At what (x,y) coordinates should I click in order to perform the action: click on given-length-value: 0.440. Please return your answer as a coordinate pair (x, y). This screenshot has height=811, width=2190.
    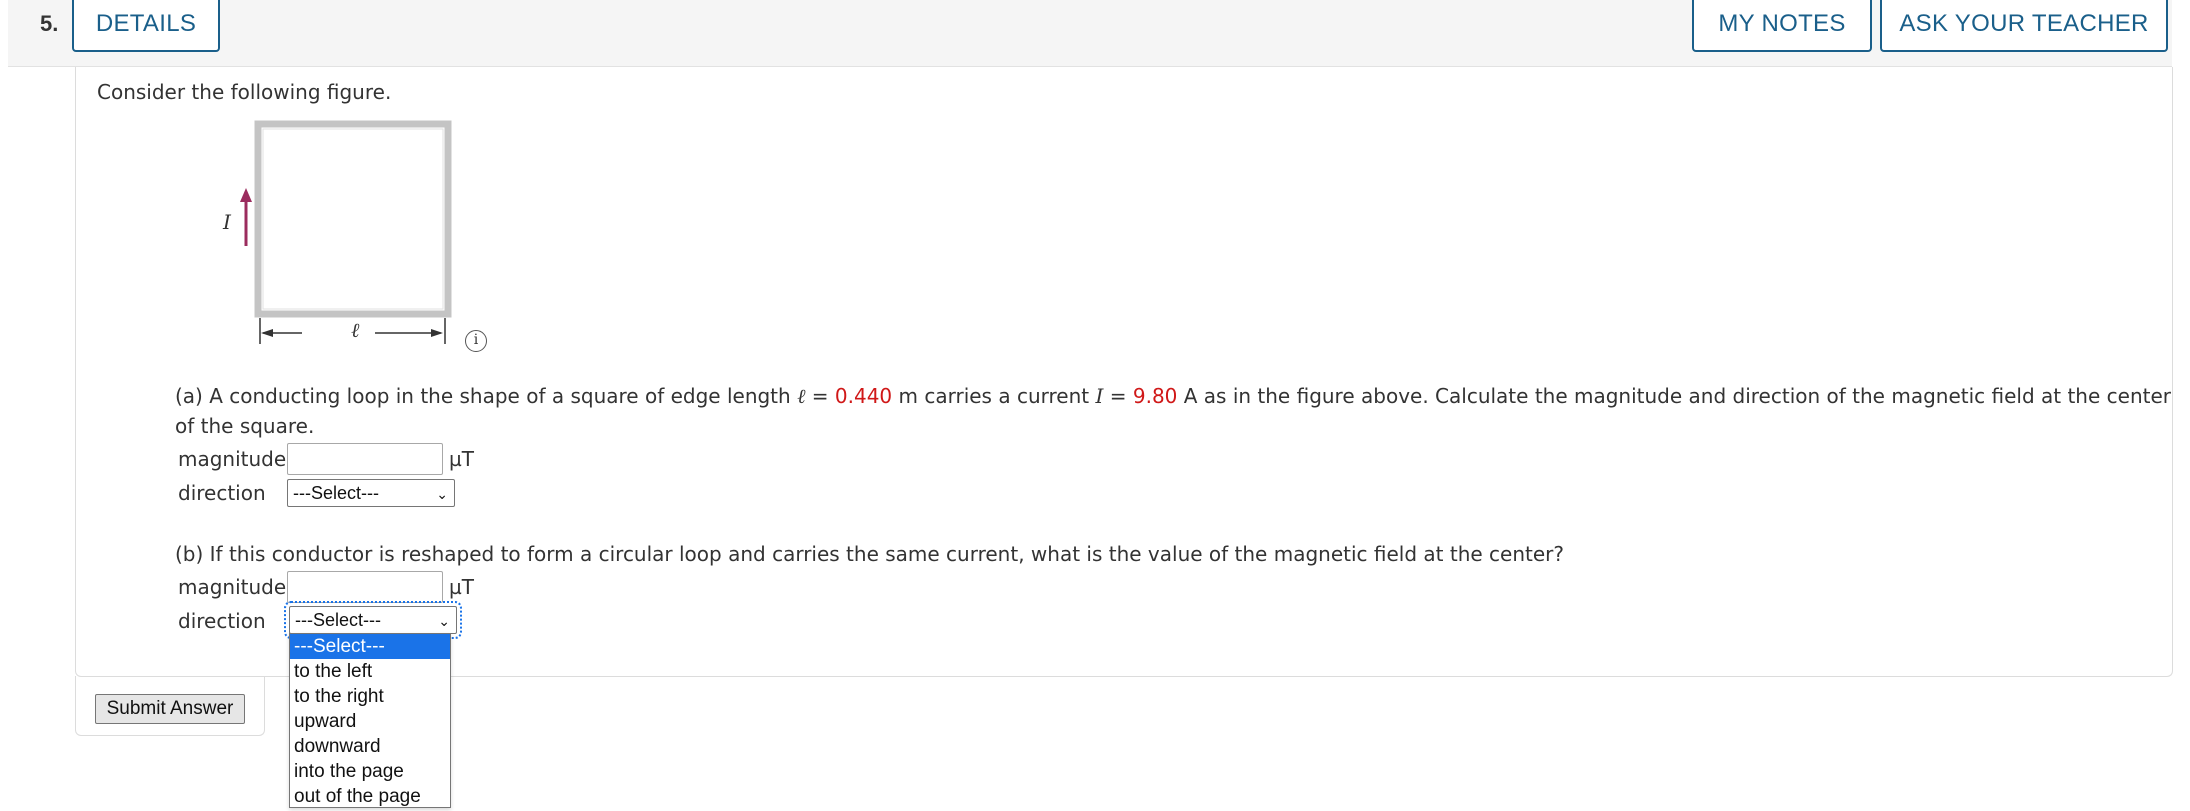
    Looking at the image, I should click on (863, 396).